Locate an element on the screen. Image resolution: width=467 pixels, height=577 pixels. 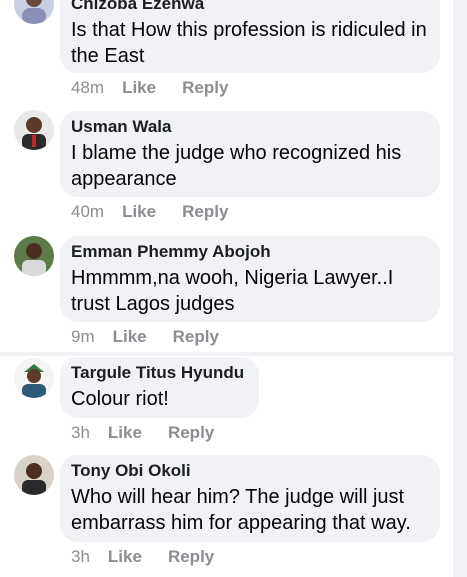
comment-actions: 40m Like Reply is located at coordinates (149, 212).